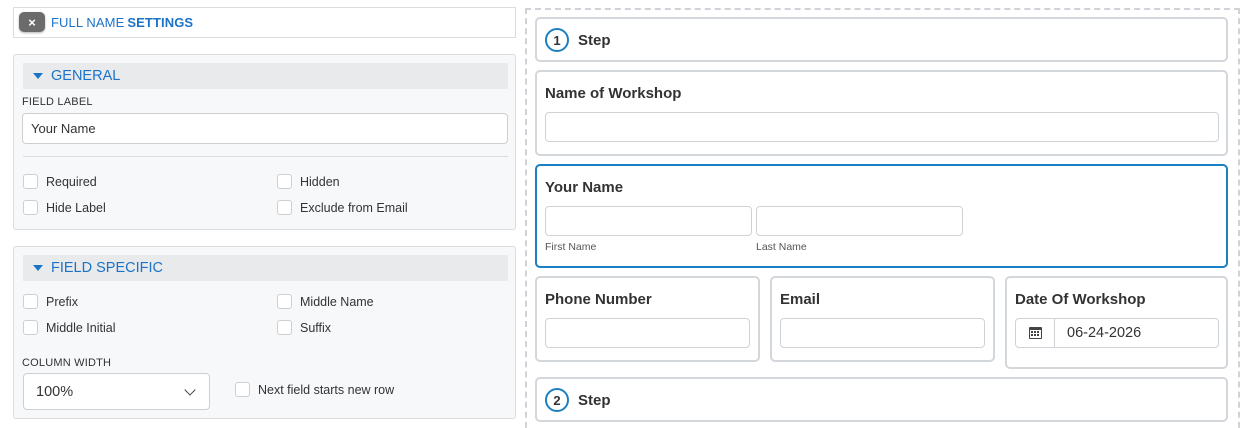 This screenshot has height=428, width=1248. I want to click on close-icon: ×, so click(32, 22).